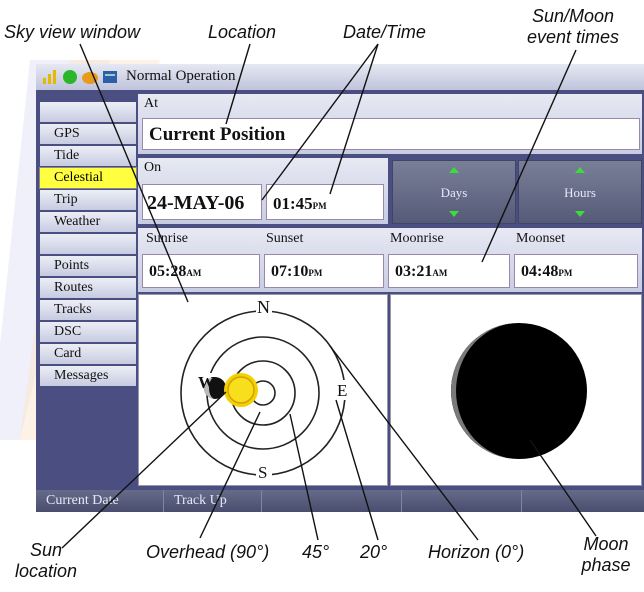 Image resolution: width=644 pixels, height=592 pixels. I want to click on callout-sun-moon-line1: Sun/Moon, so click(573, 16).